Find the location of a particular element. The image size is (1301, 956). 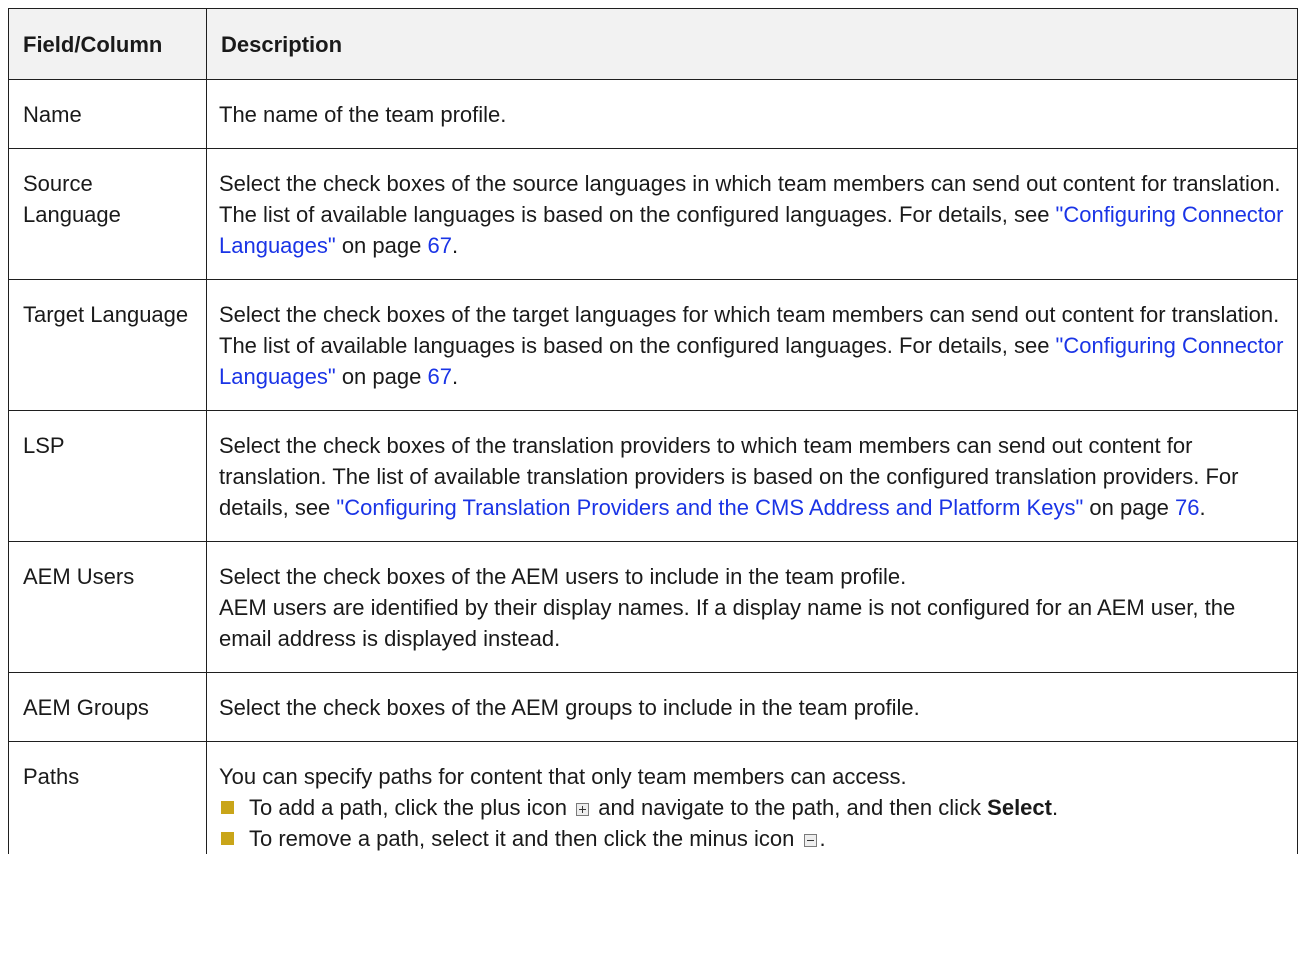

field-name-cell: Target Language is located at coordinates (107, 345).